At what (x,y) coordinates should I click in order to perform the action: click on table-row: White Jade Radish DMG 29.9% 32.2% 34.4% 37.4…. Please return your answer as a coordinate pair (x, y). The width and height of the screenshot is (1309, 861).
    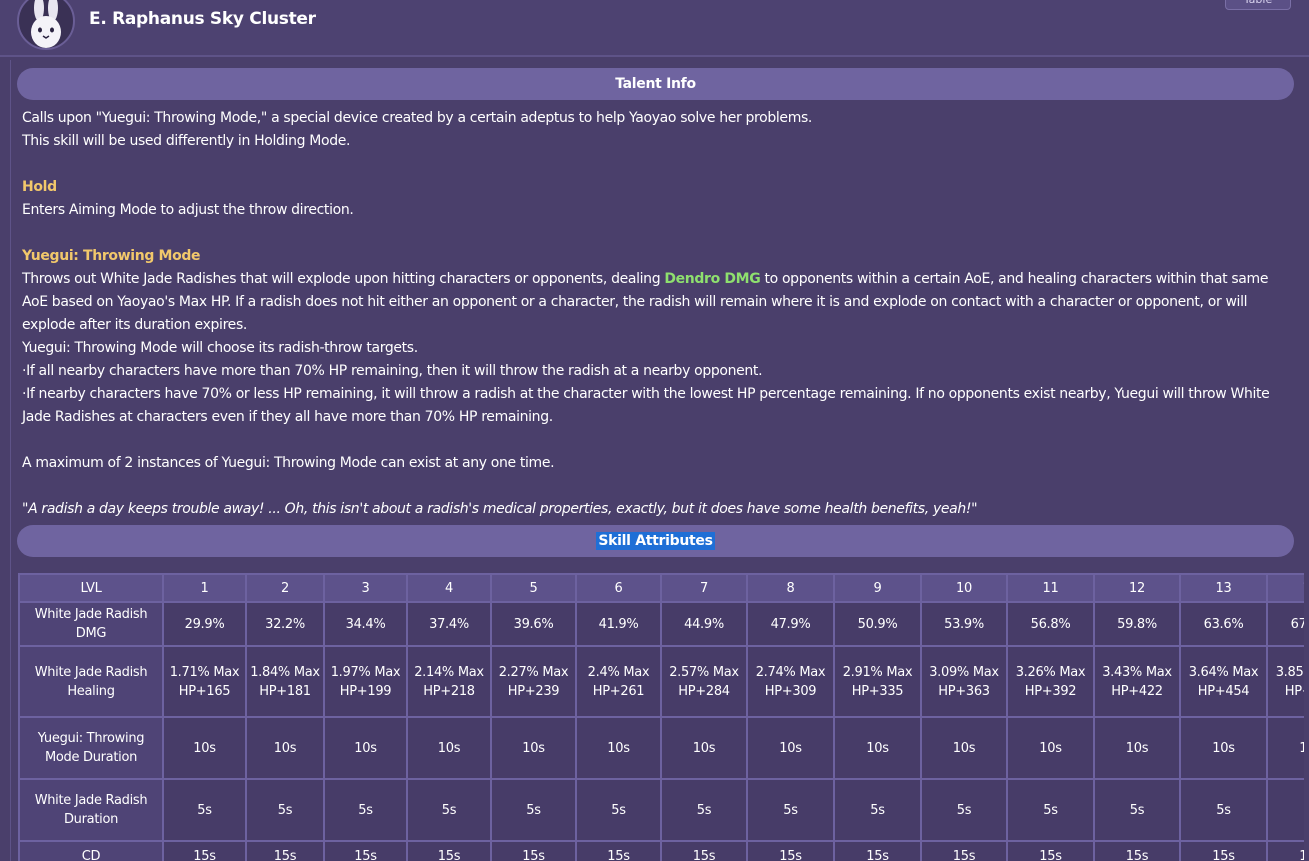
    Looking at the image, I should click on (661, 624).